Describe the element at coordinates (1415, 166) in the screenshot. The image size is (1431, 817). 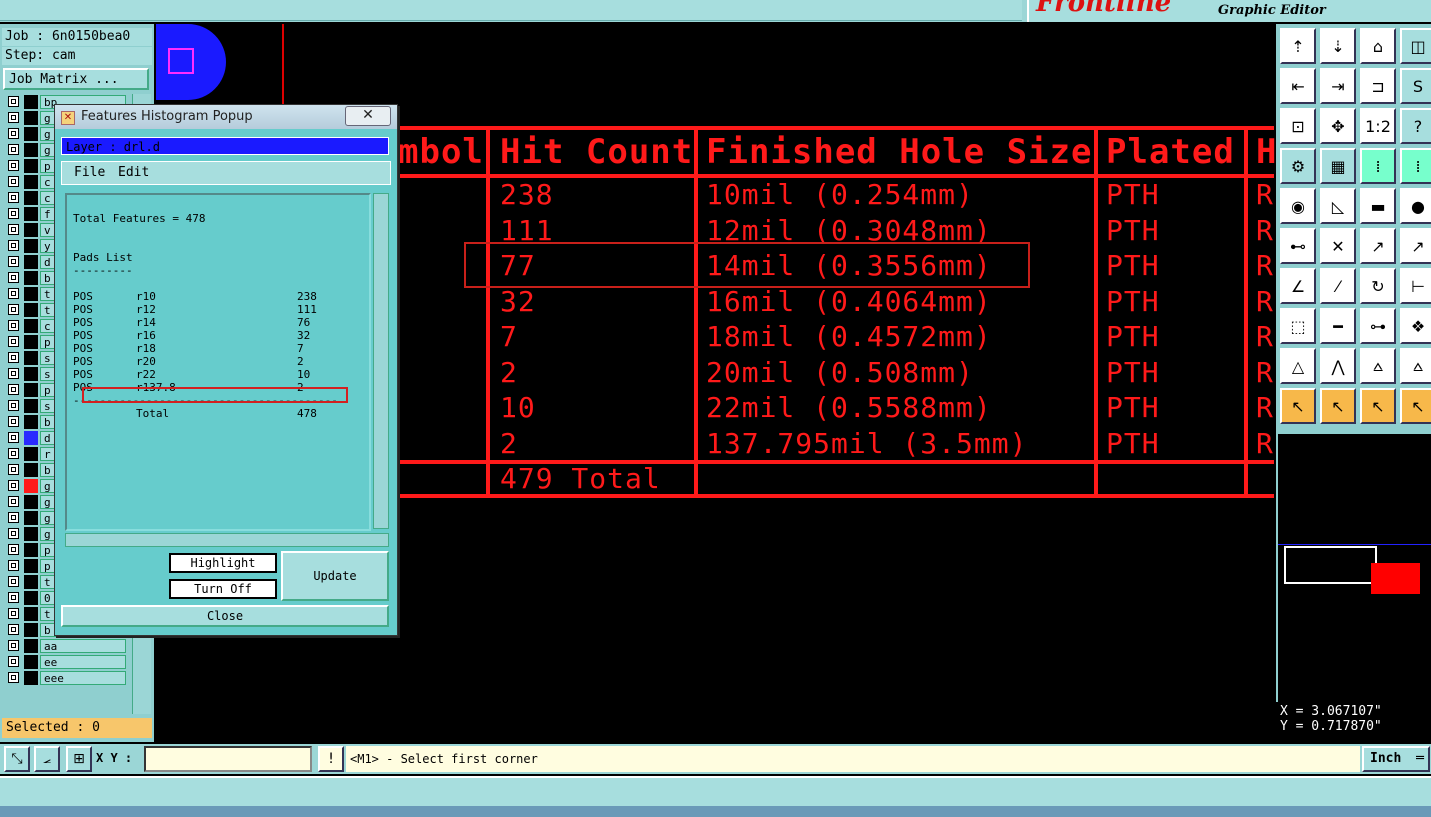
I see `layers-alt-icon: ⁞` at that location.